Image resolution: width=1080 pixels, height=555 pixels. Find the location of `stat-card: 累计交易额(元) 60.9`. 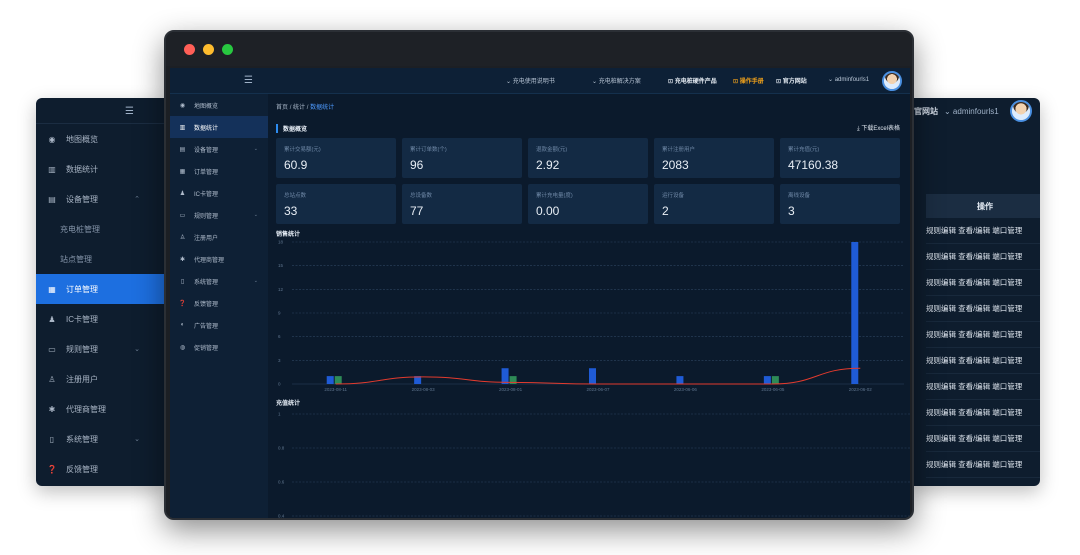

stat-card: 累计交易额(元) 60.9 is located at coordinates (336, 158).